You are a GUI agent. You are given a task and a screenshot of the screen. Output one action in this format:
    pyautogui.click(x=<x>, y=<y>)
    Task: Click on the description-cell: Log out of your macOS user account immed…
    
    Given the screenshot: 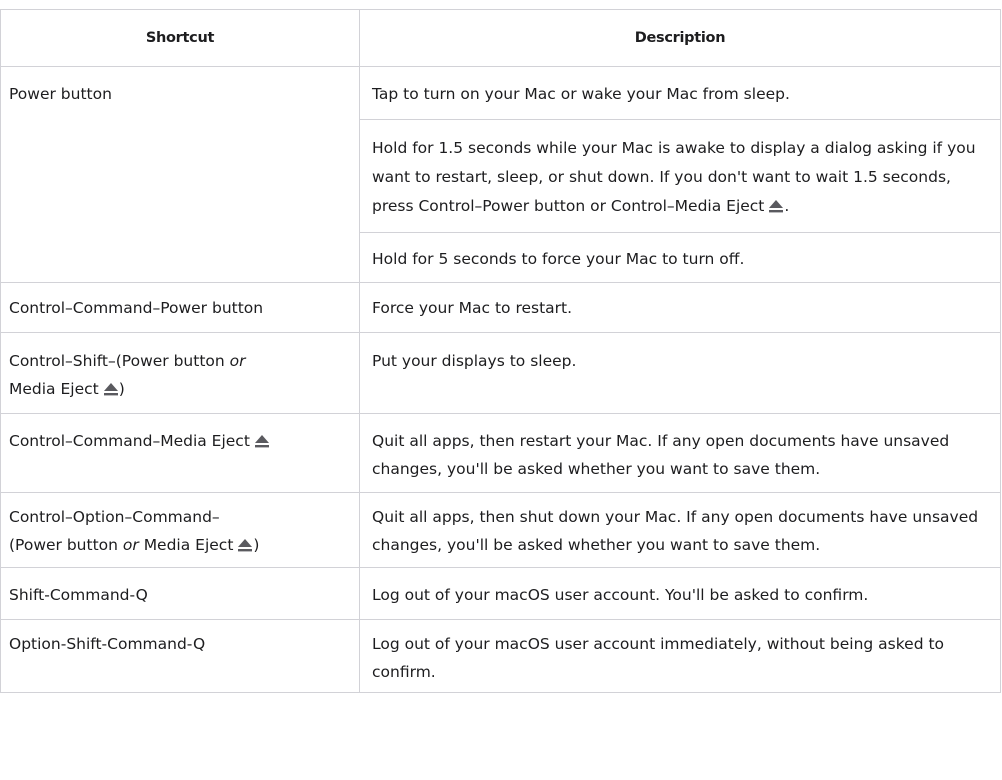 What is the action you would take?
    pyautogui.click(x=680, y=656)
    